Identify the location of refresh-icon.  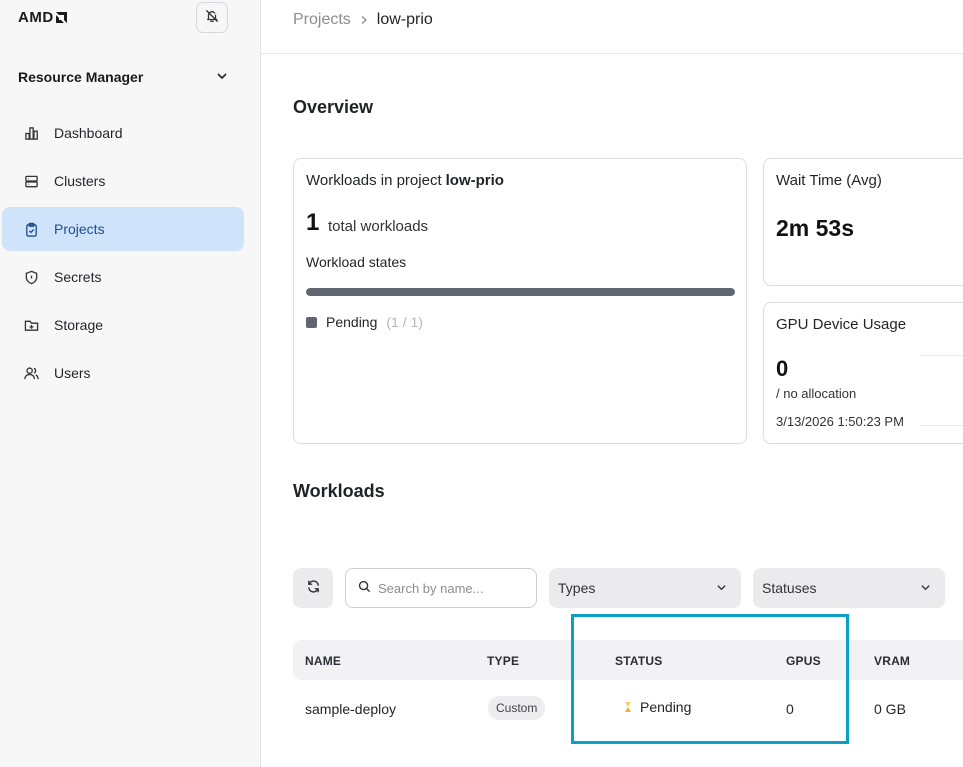
(313, 588).